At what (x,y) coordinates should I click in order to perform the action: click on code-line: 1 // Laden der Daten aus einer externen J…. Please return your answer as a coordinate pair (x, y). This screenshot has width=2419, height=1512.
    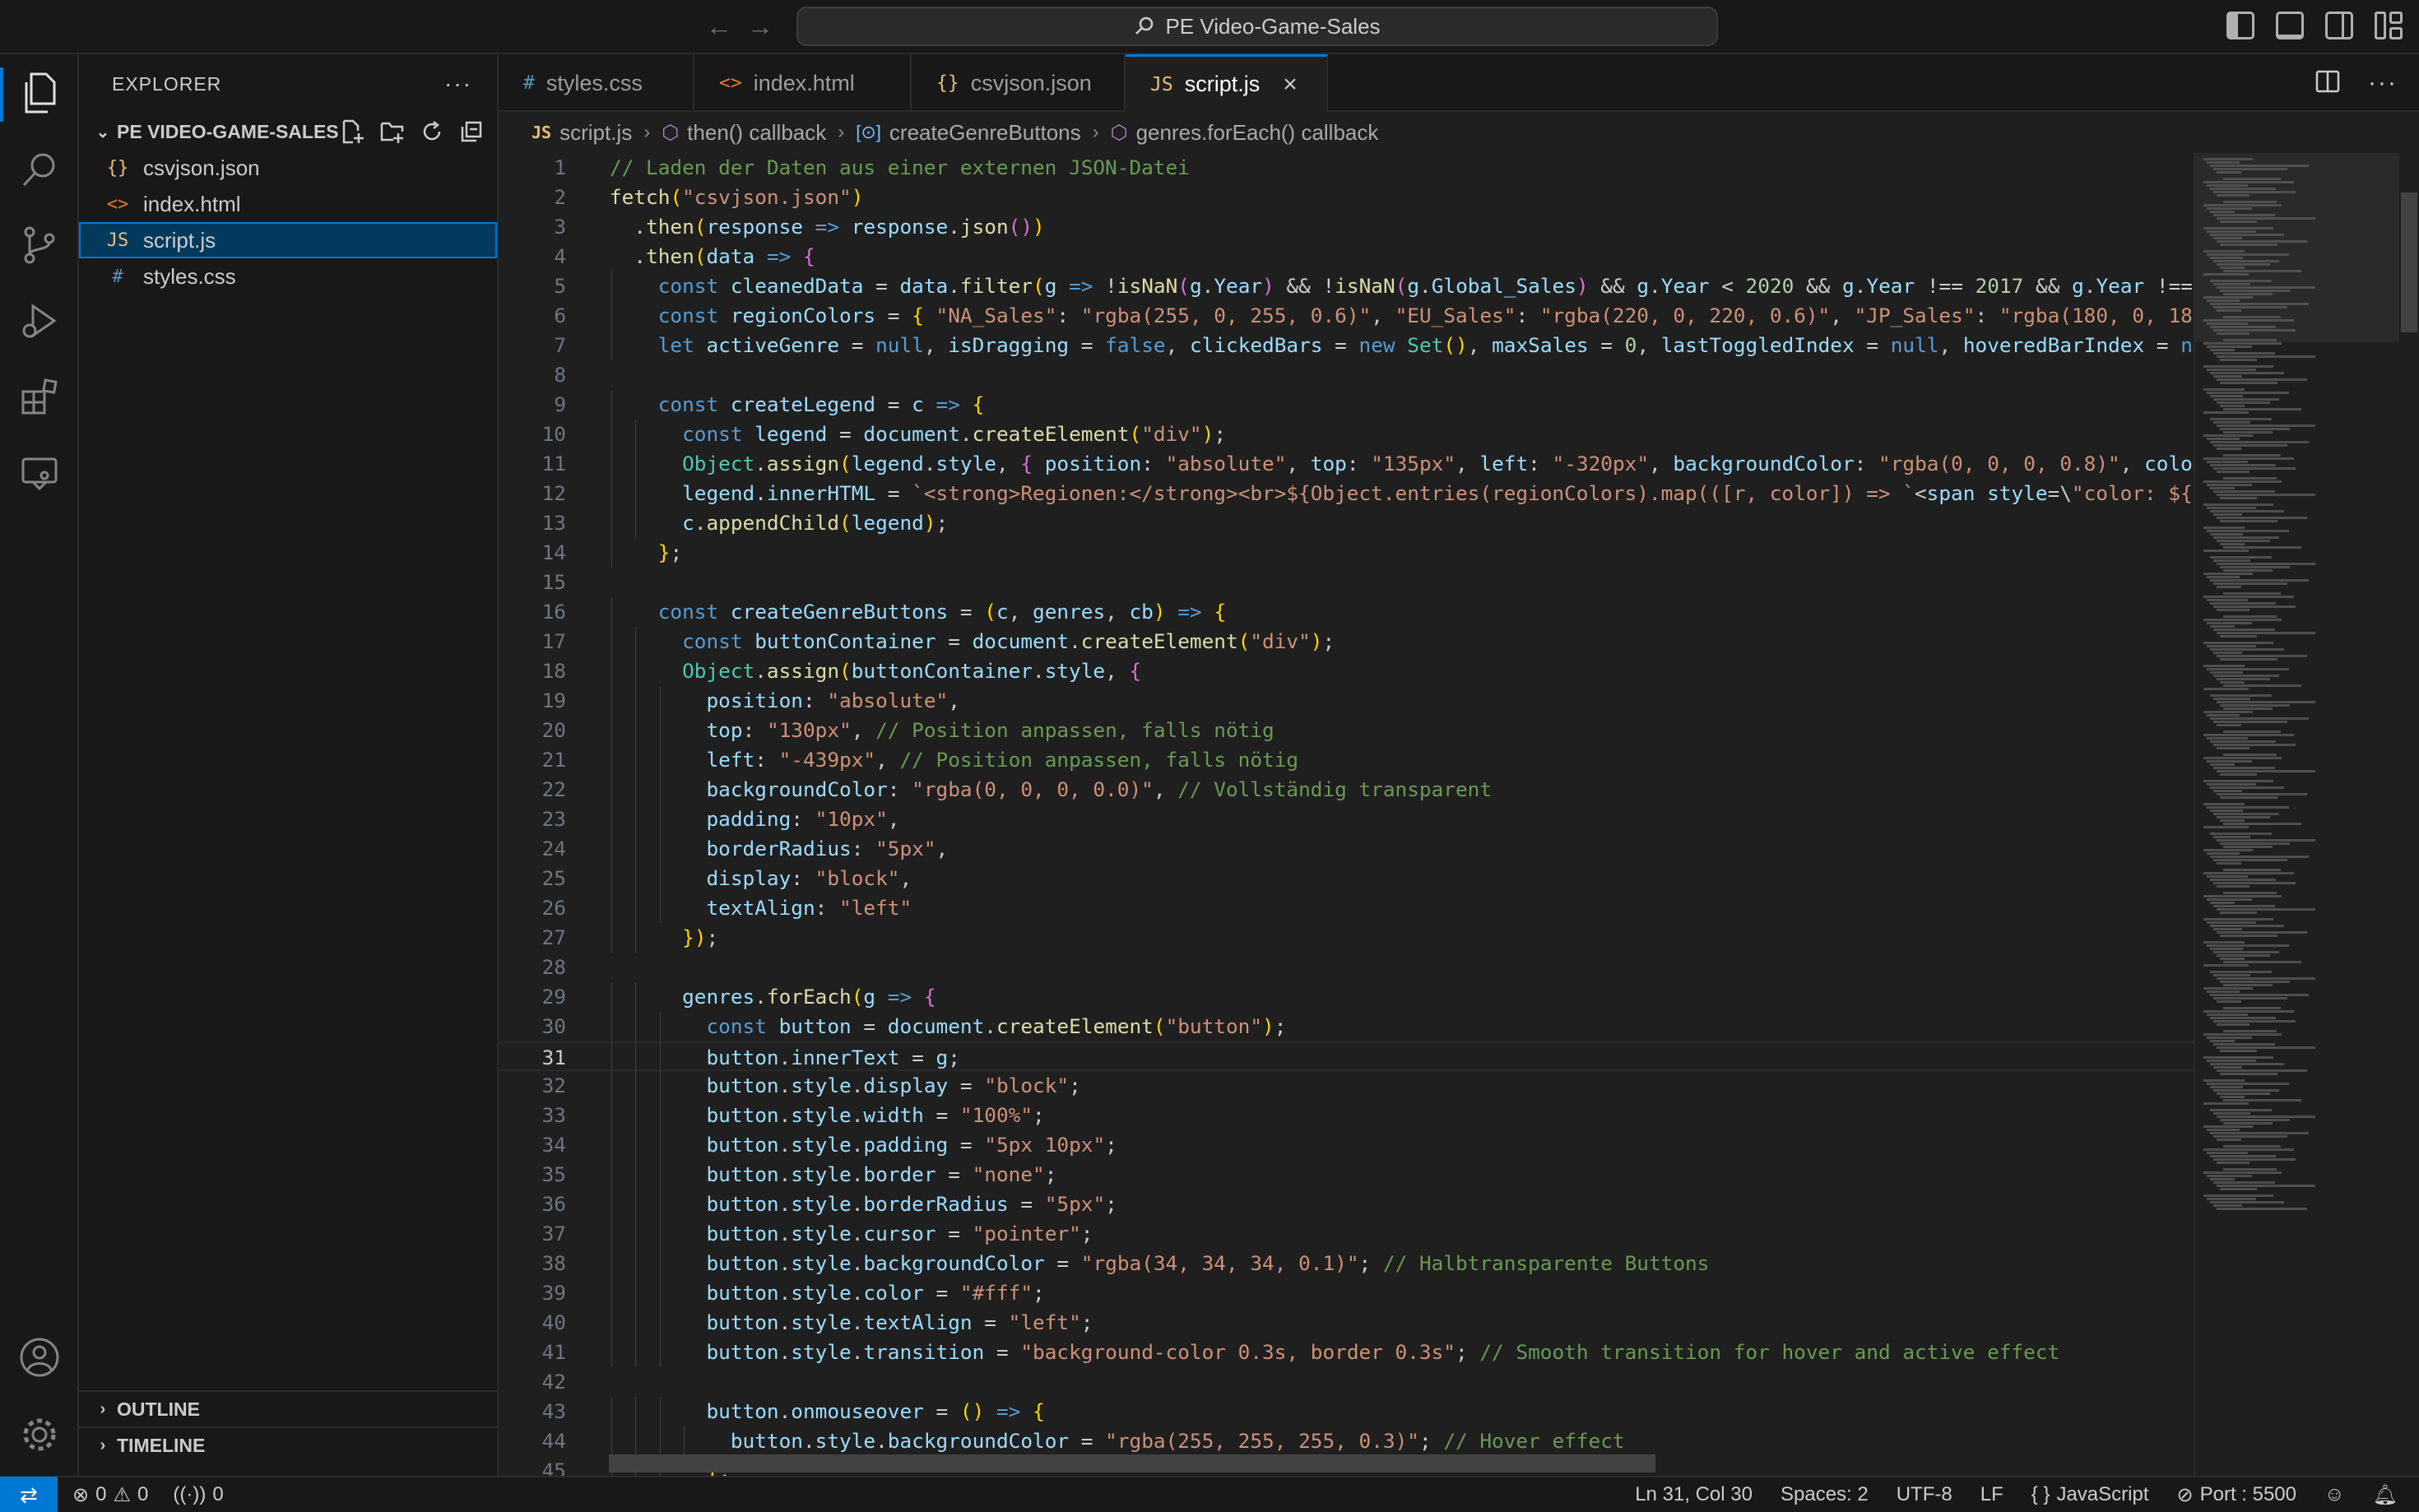
    Looking at the image, I should click on (1346, 168).